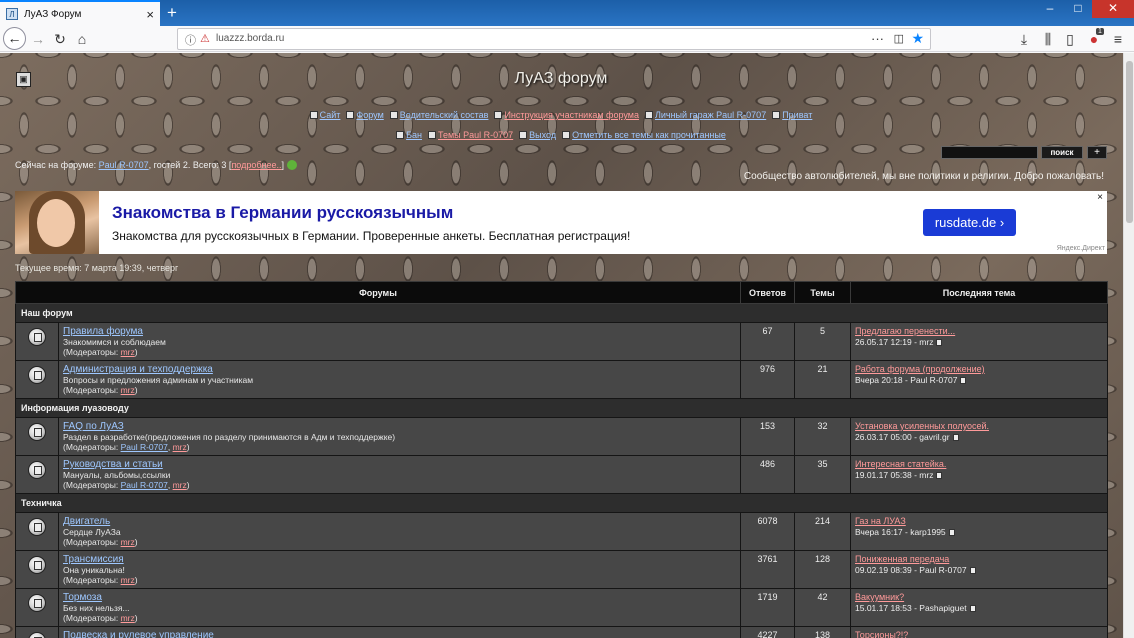 Image resolution: width=1134 pixels, height=638 pixels. I want to click on tab-close-icon: ×, so click(150, 14).